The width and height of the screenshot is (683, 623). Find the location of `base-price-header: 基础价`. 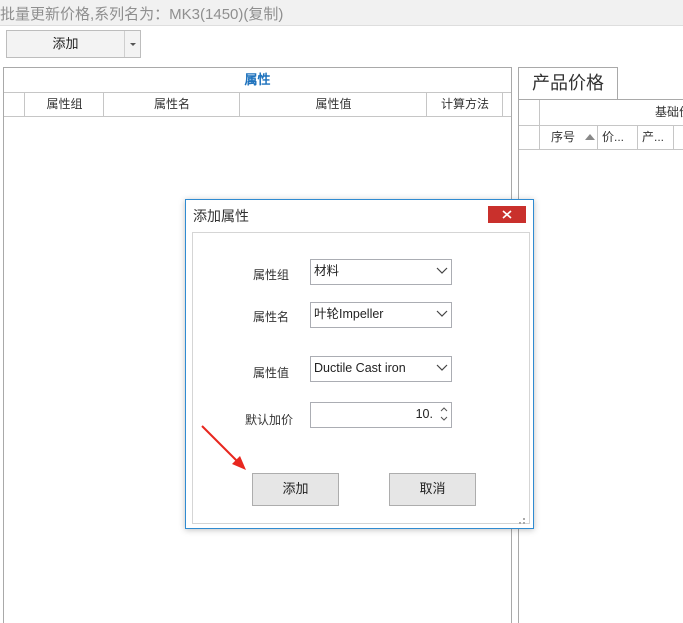

base-price-header: 基础价 is located at coordinates (669, 112).